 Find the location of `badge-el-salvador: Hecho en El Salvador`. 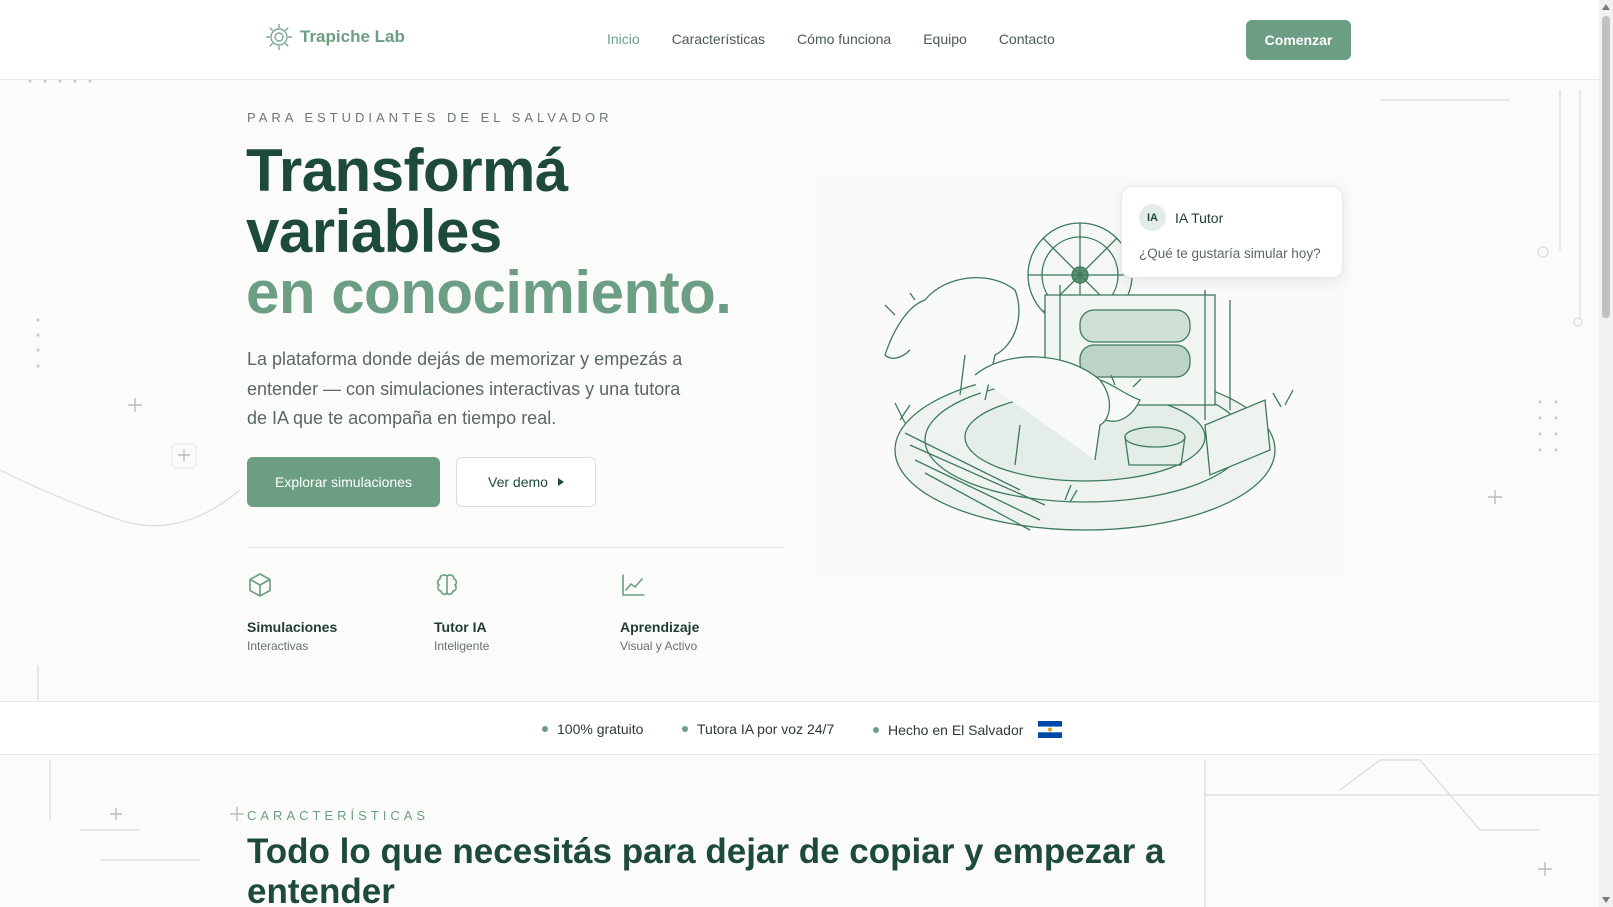

badge-el-salvador: Hecho en El Salvador is located at coordinates (968, 729).